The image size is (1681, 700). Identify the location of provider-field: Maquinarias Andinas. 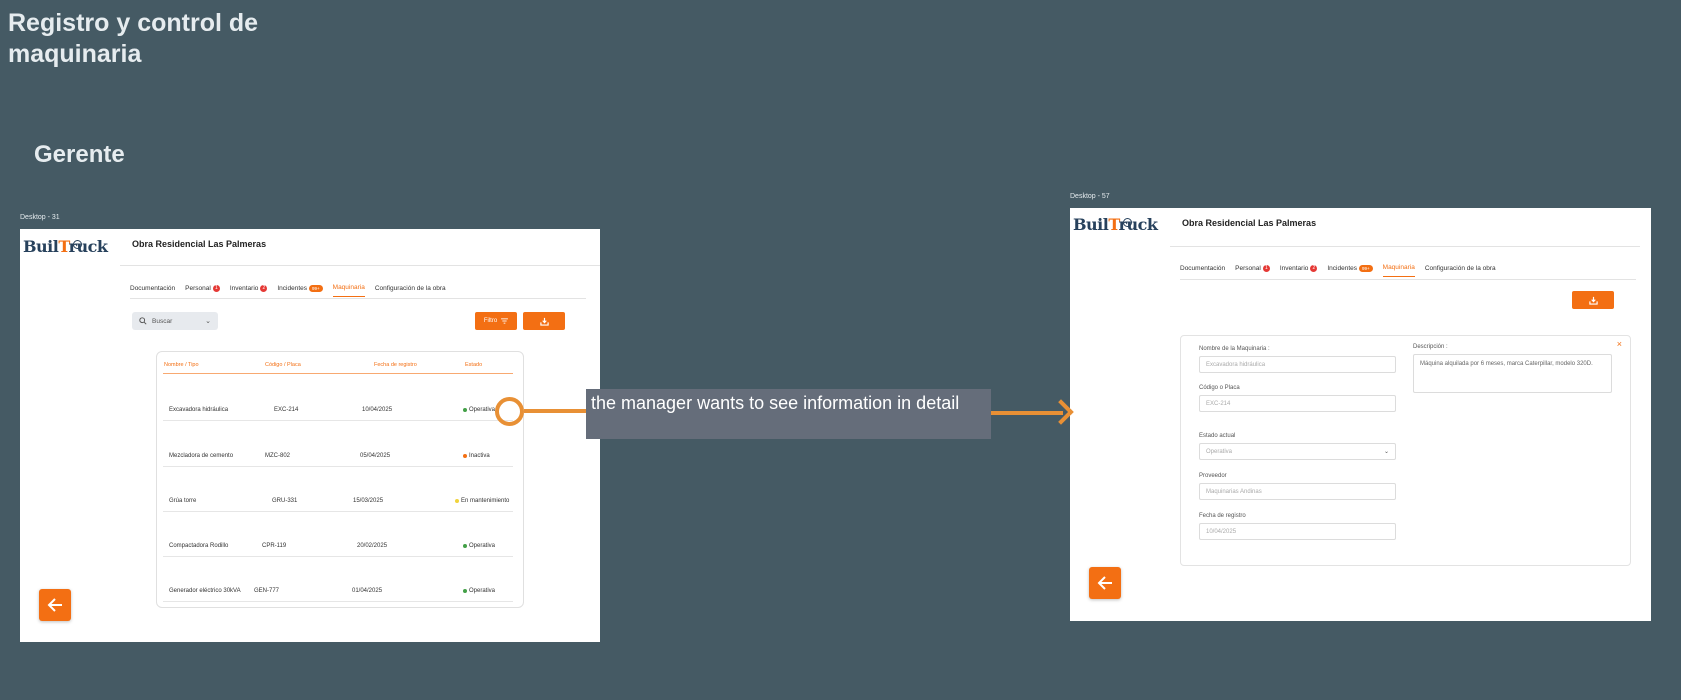
(1297, 491).